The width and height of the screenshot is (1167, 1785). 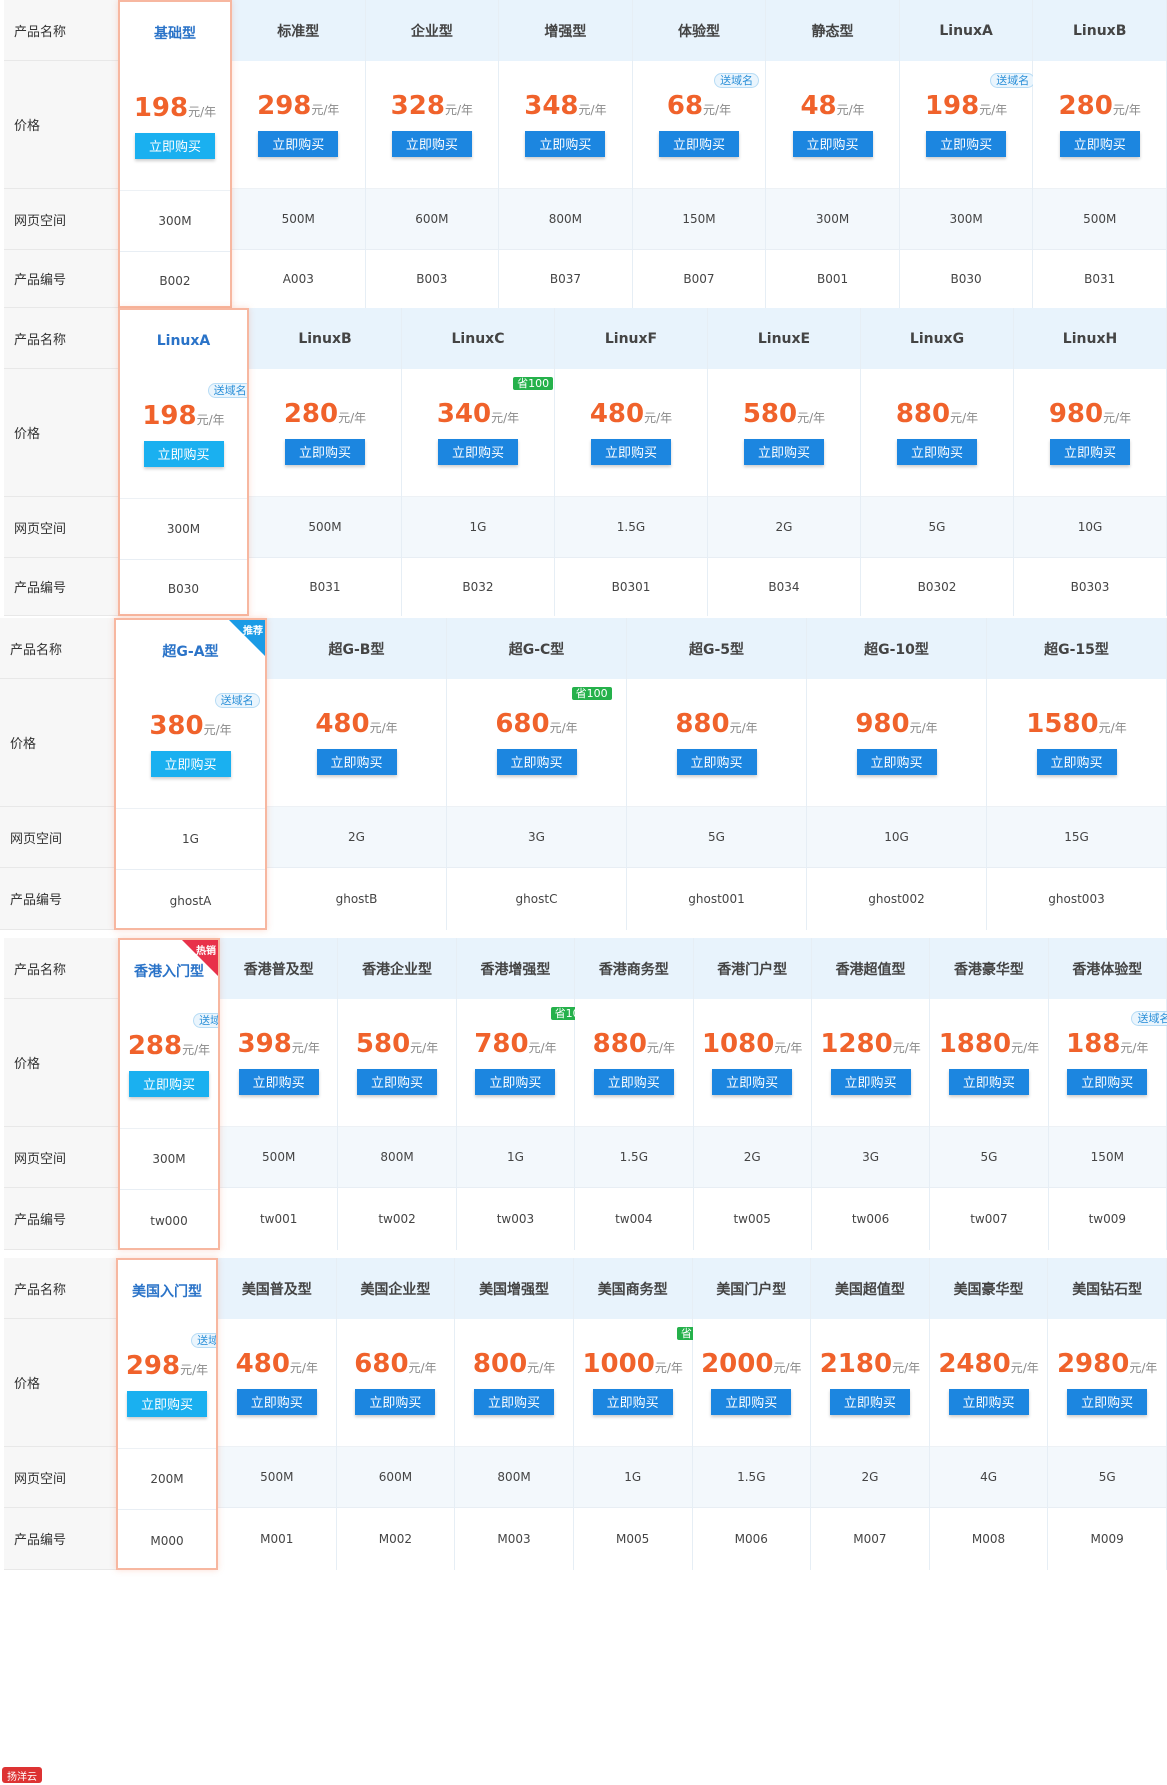 What do you see at coordinates (738, 1043) in the screenshot?
I see `price-amount: 1080` at bounding box center [738, 1043].